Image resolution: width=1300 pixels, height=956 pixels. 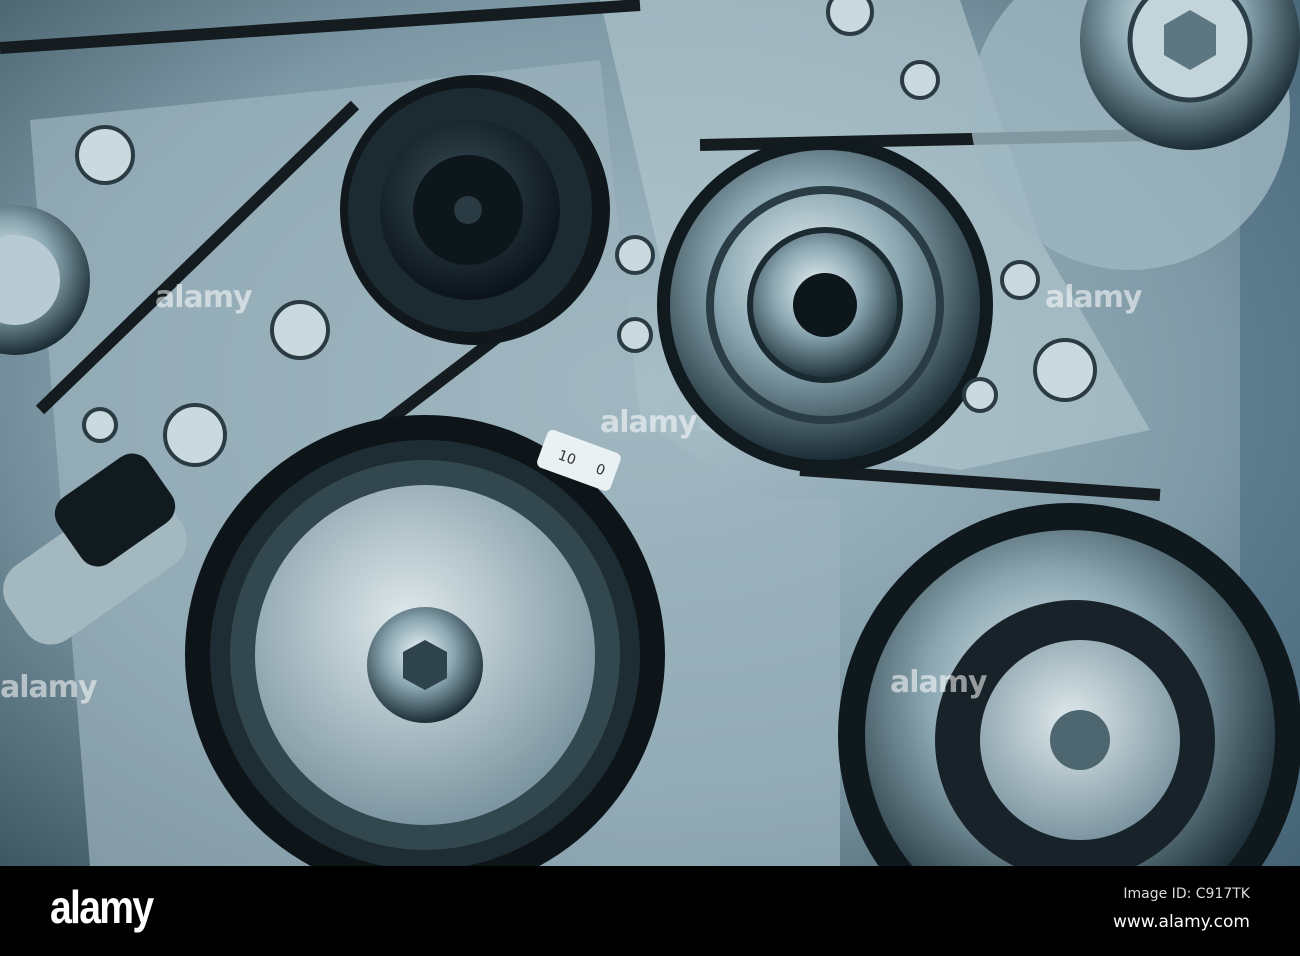 I want to click on chrome-pulley, so click(x=825, y=305).